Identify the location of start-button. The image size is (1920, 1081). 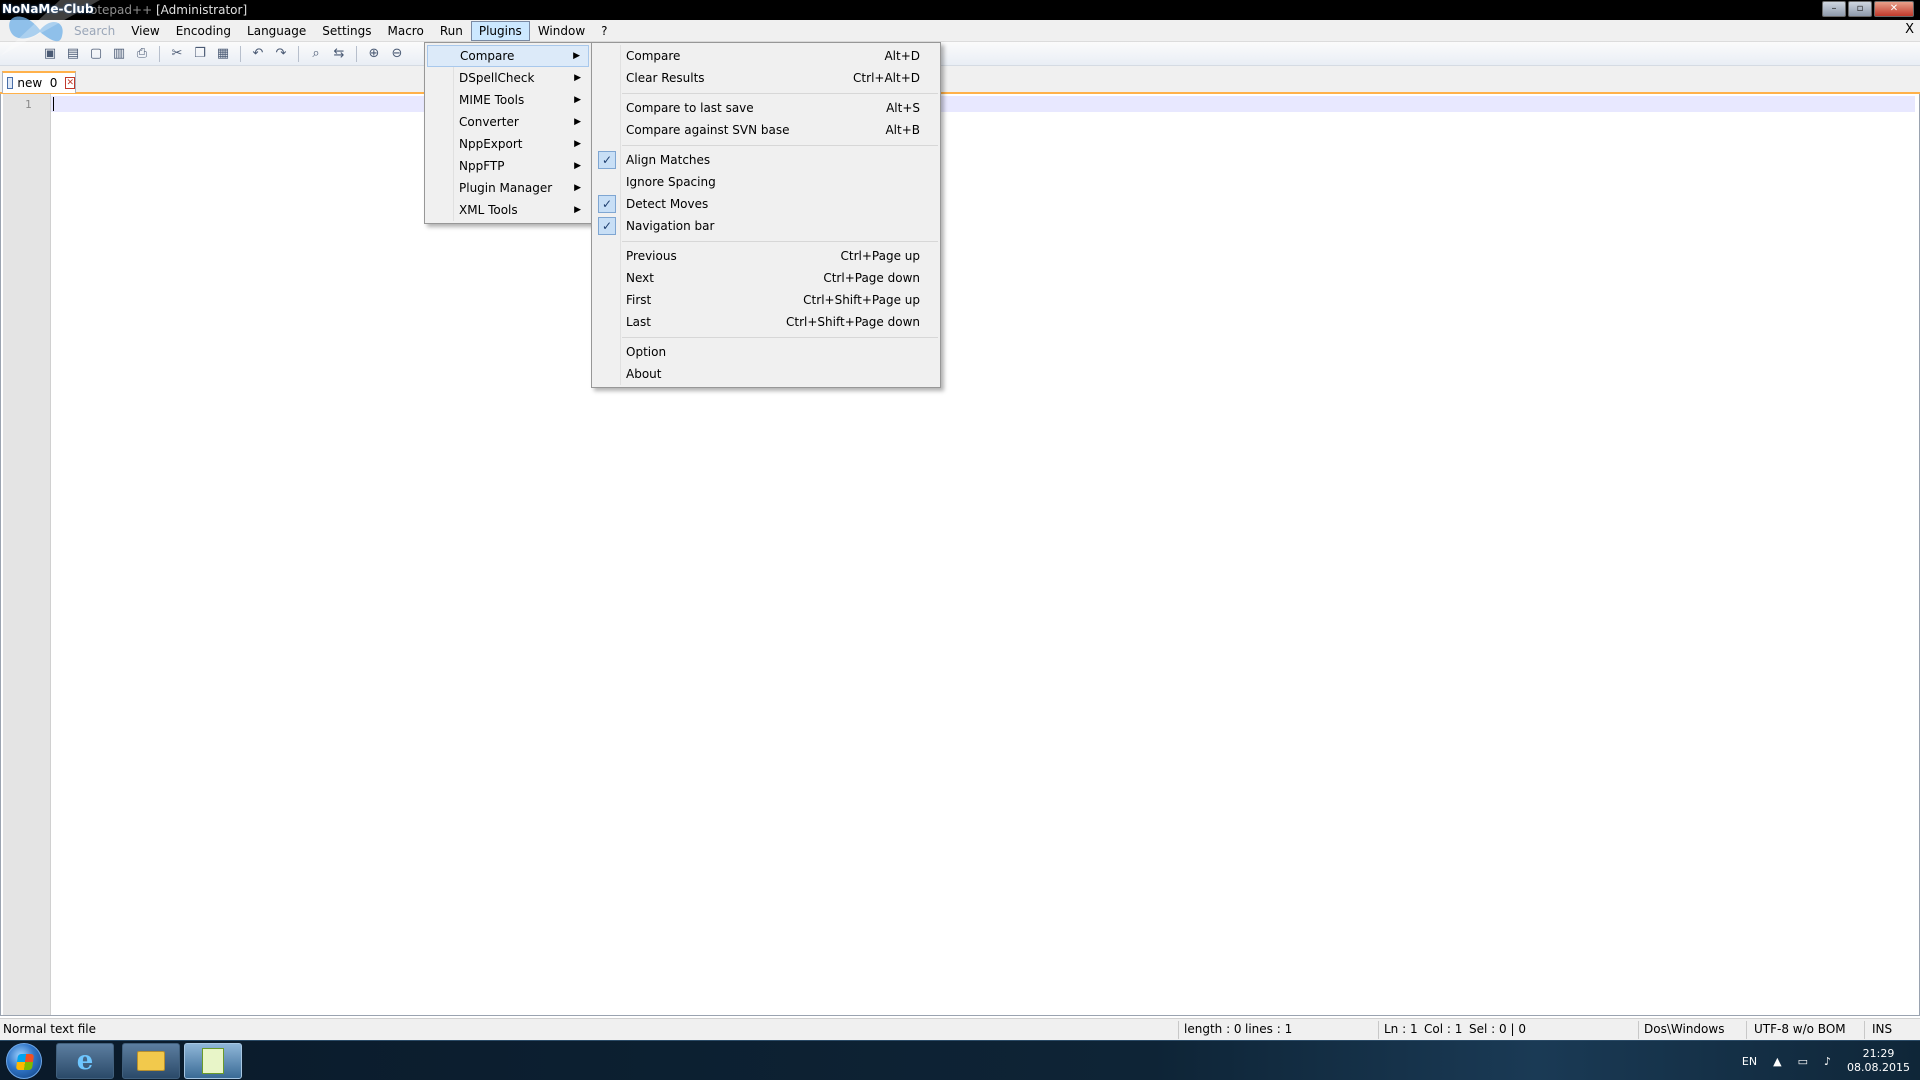
(24, 1061).